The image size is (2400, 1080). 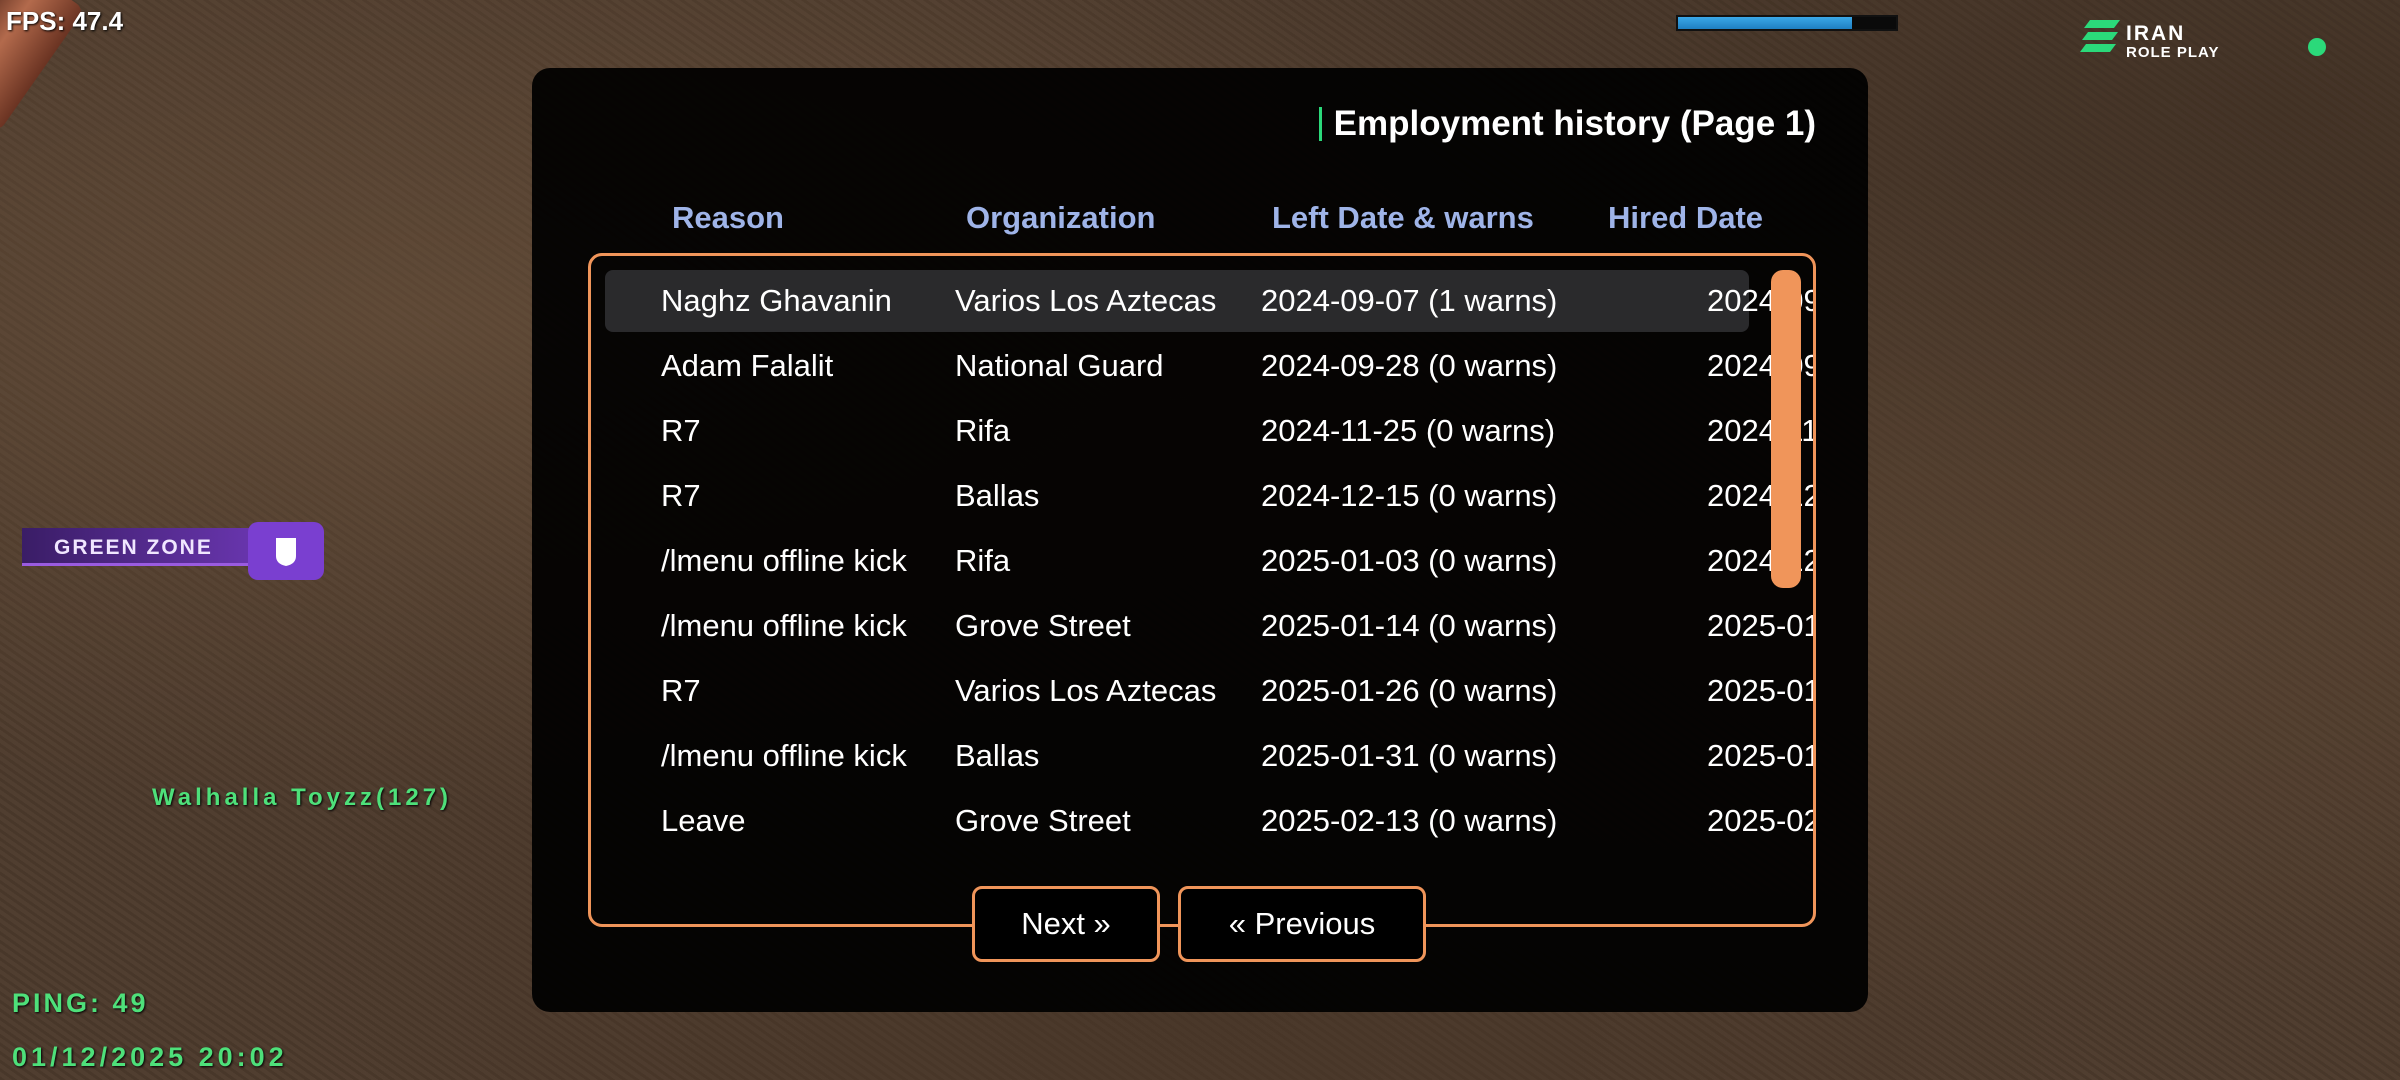 I want to click on dialog-title-text: Employment history (Page 1), so click(x=1574, y=123).